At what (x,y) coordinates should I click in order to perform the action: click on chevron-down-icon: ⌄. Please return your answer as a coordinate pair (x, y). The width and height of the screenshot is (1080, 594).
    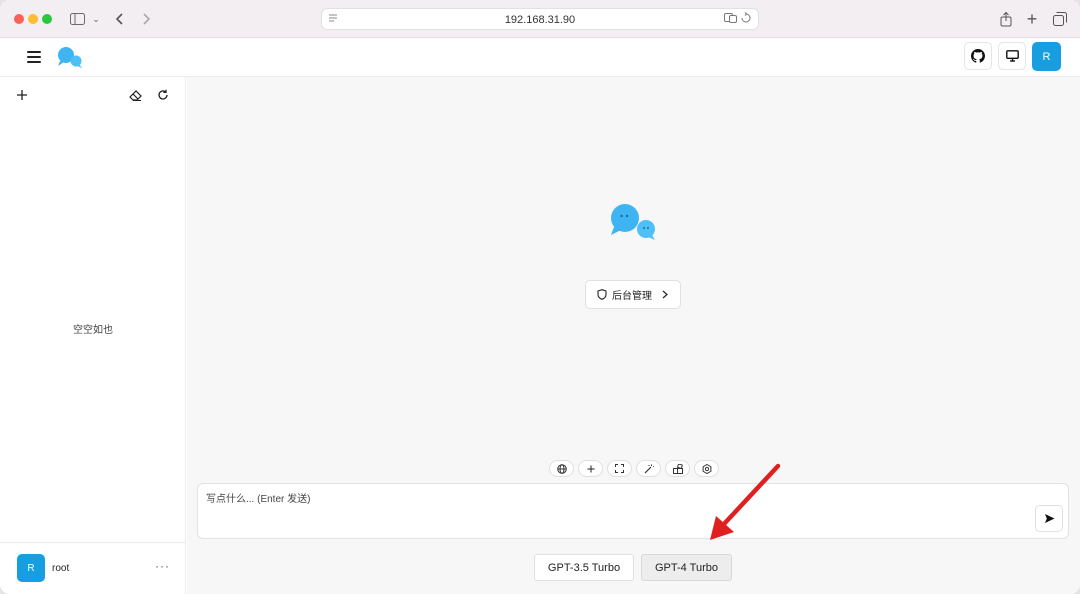
    Looking at the image, I should click on (96, 19).